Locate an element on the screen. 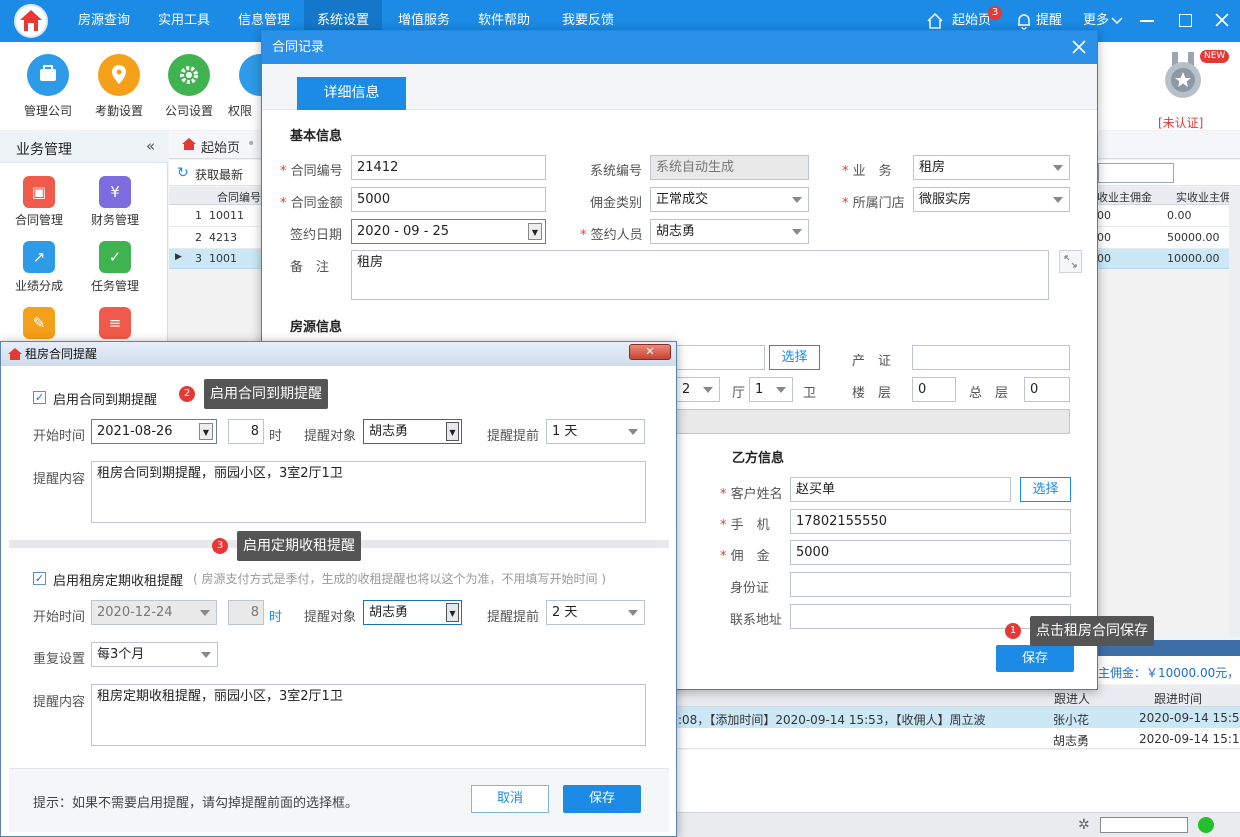  gear-icon is located at coordinates (189, 75).